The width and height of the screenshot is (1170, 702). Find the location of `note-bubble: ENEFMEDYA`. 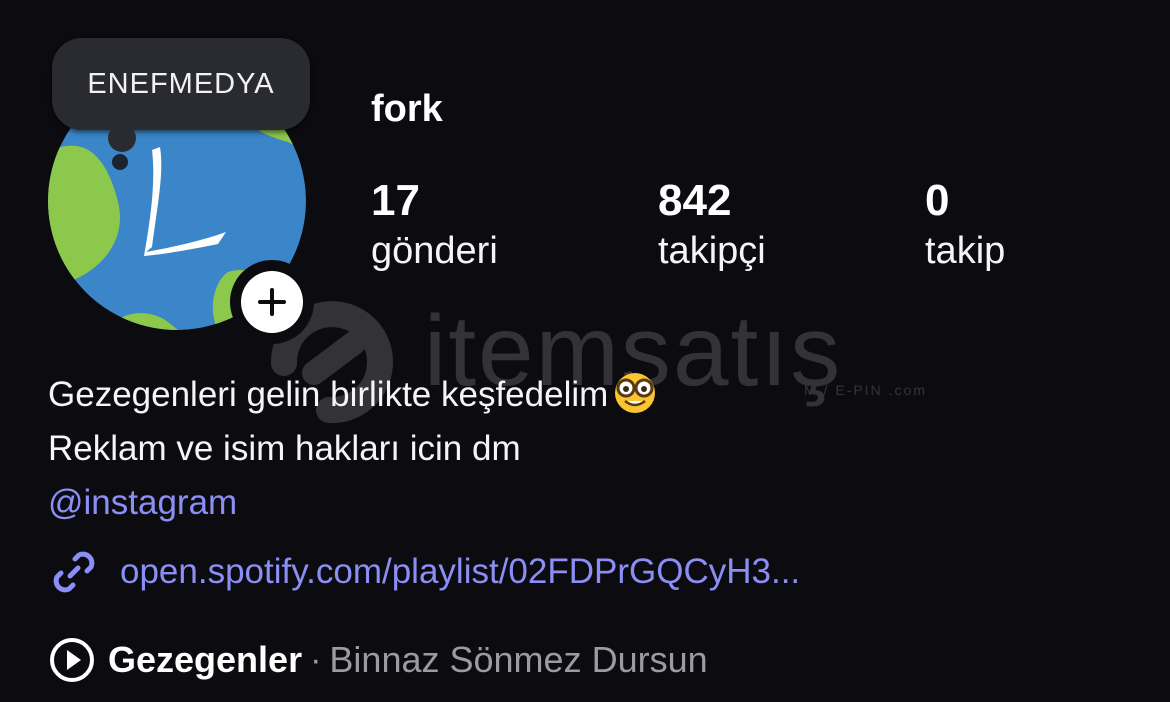

note-bubble: ENEFMEDYA is located at coordinates (181, 84).